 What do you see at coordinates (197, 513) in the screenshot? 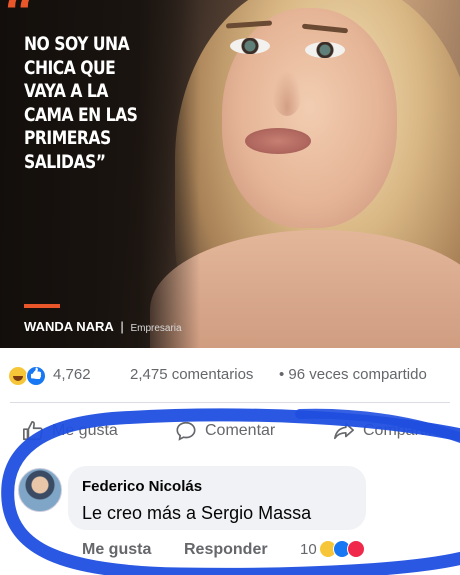
I see `comment-text: Le creo más a Sergio Massa` at bounding box center [197, 513].